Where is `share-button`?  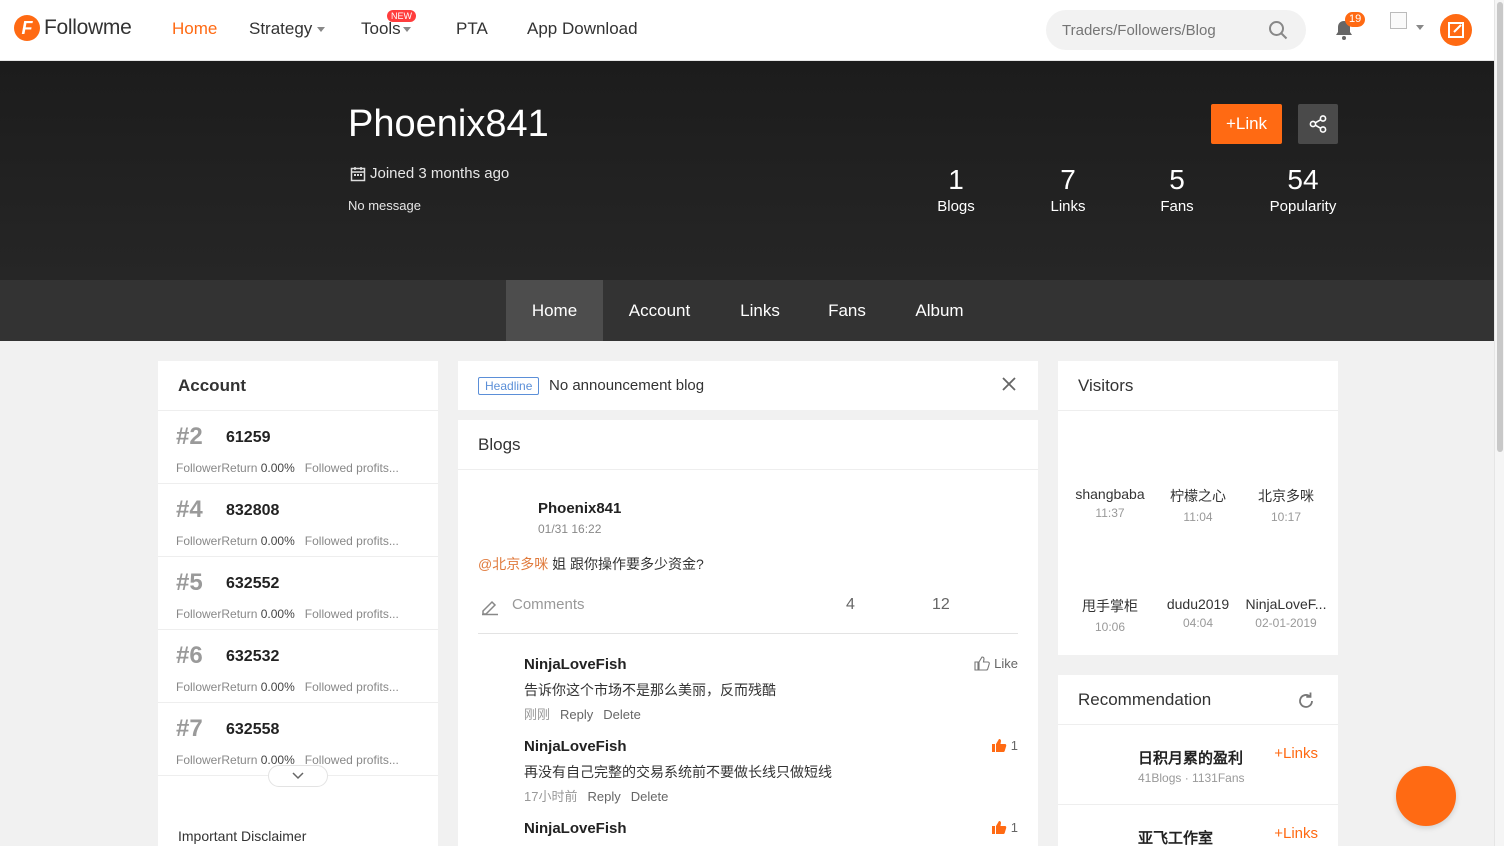
share-button is located at coordinates (1318, 124).